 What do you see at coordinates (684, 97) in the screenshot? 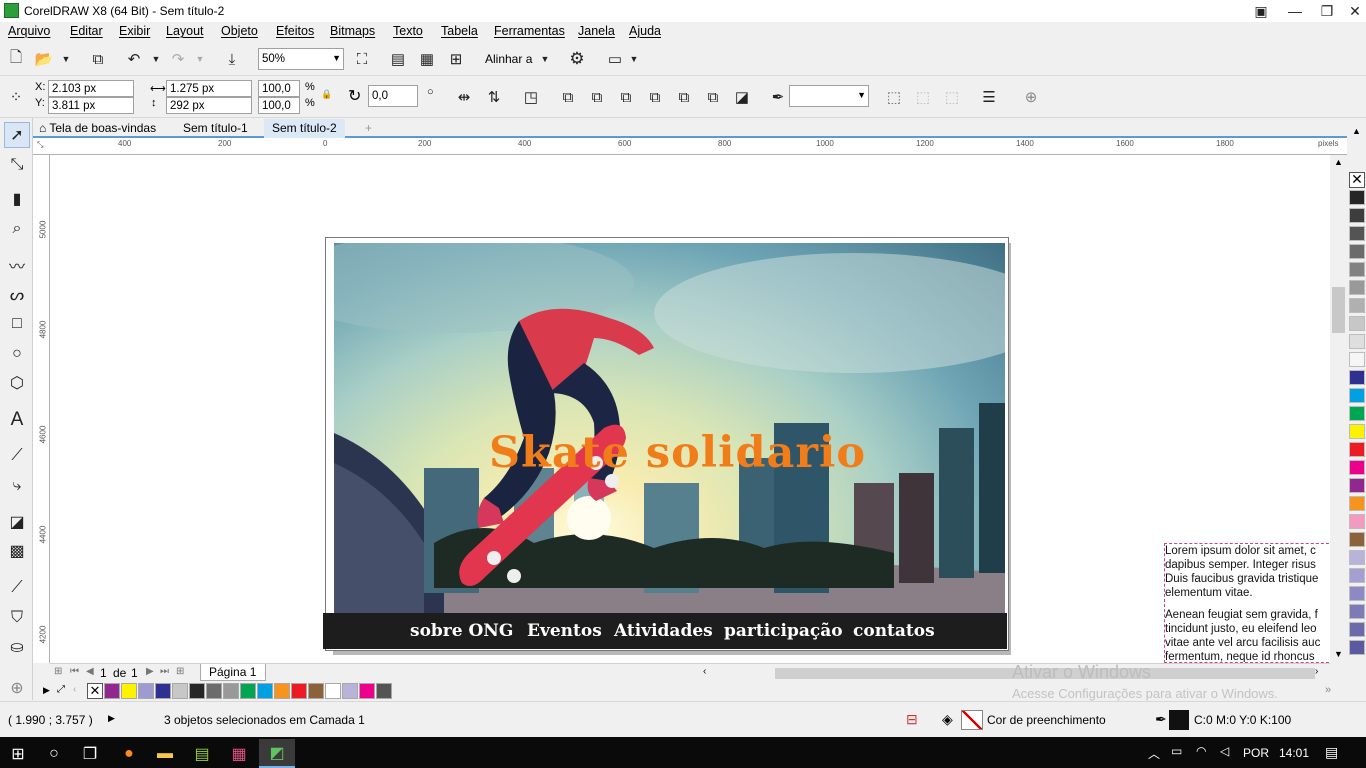
I see `simplify-icon: ⧉` at bounding box center [684, 97].